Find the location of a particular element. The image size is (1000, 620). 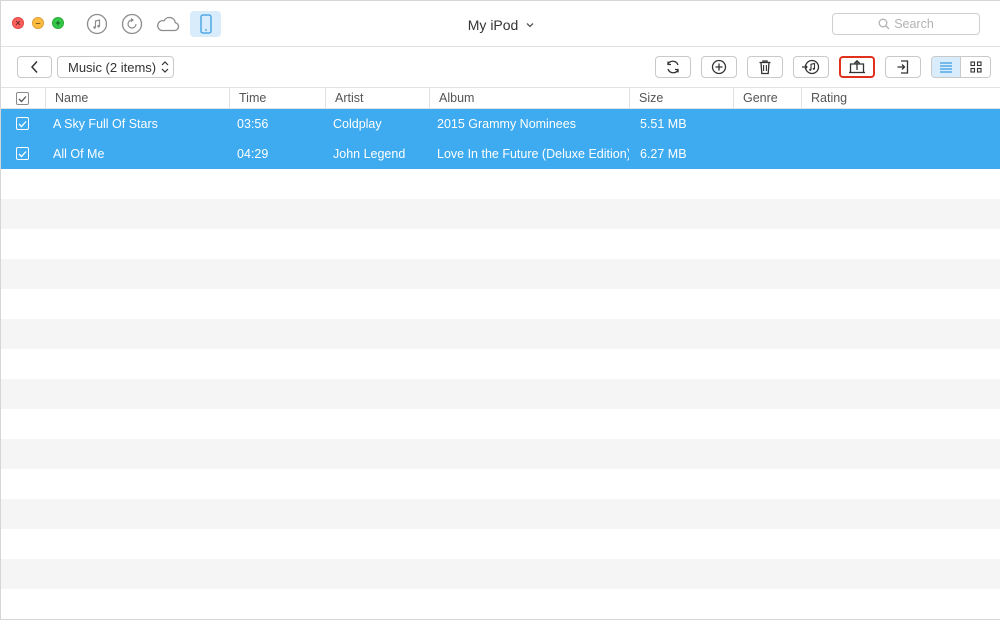

song-artist: Coldplay is located at coordinates (357, 124).